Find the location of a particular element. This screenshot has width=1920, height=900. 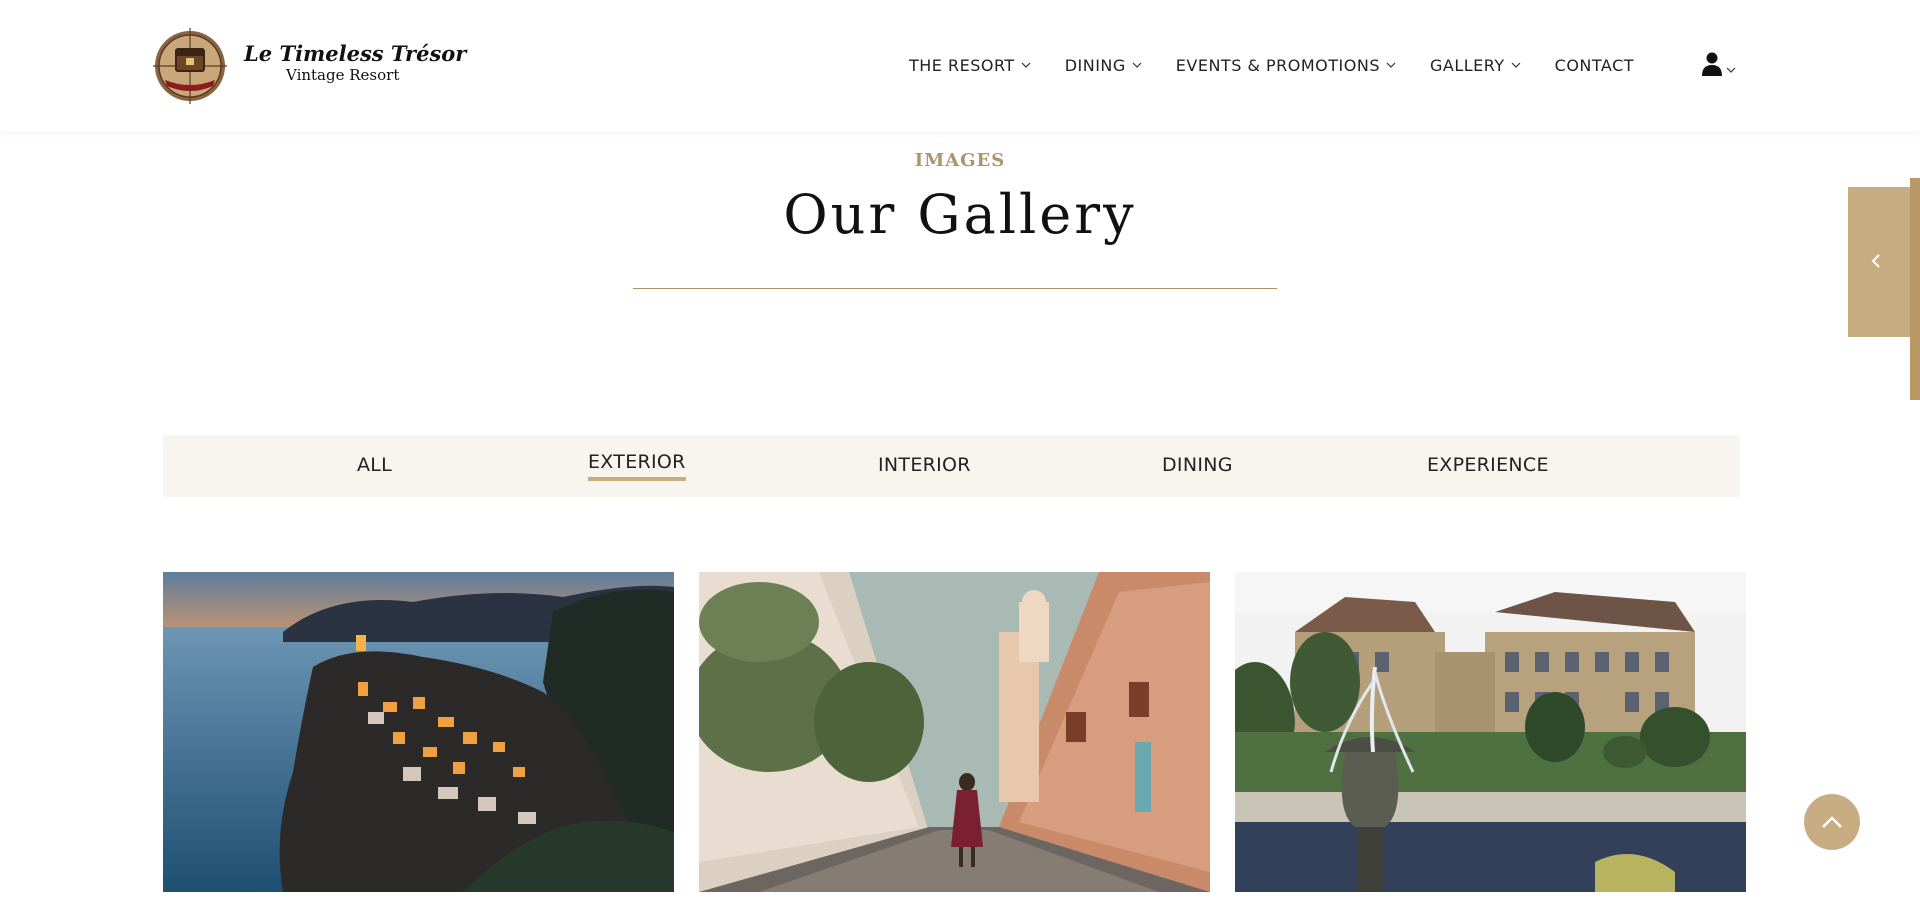

chevron-up-icon is located at coordinates (1832, 822).